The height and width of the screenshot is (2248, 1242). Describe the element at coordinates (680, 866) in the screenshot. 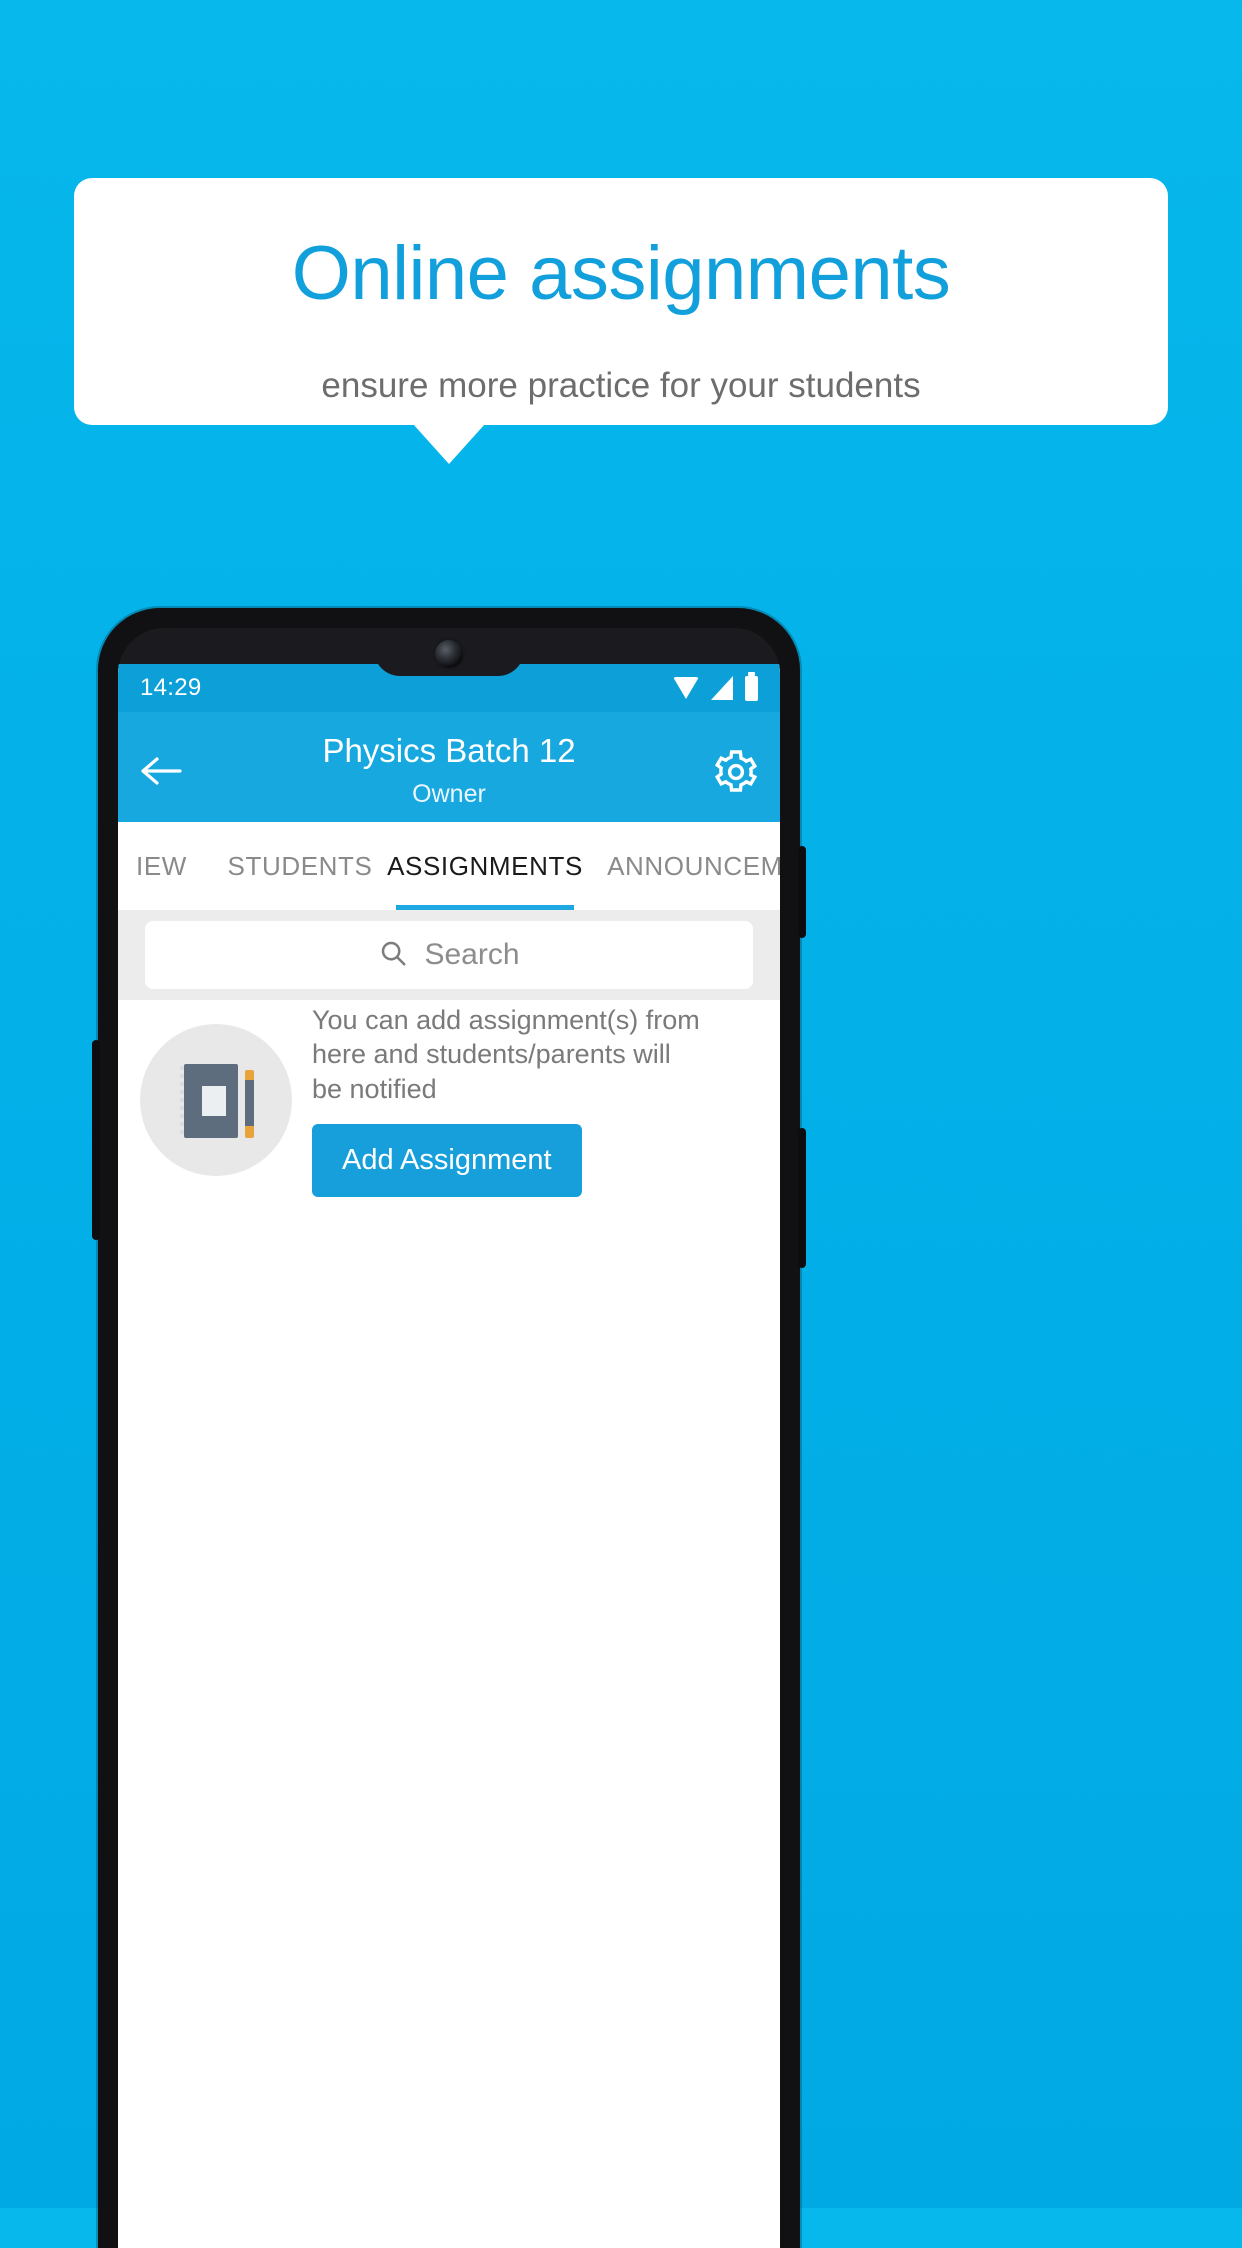

I see `tab-announcements: ANNOUNCEM` at that location.